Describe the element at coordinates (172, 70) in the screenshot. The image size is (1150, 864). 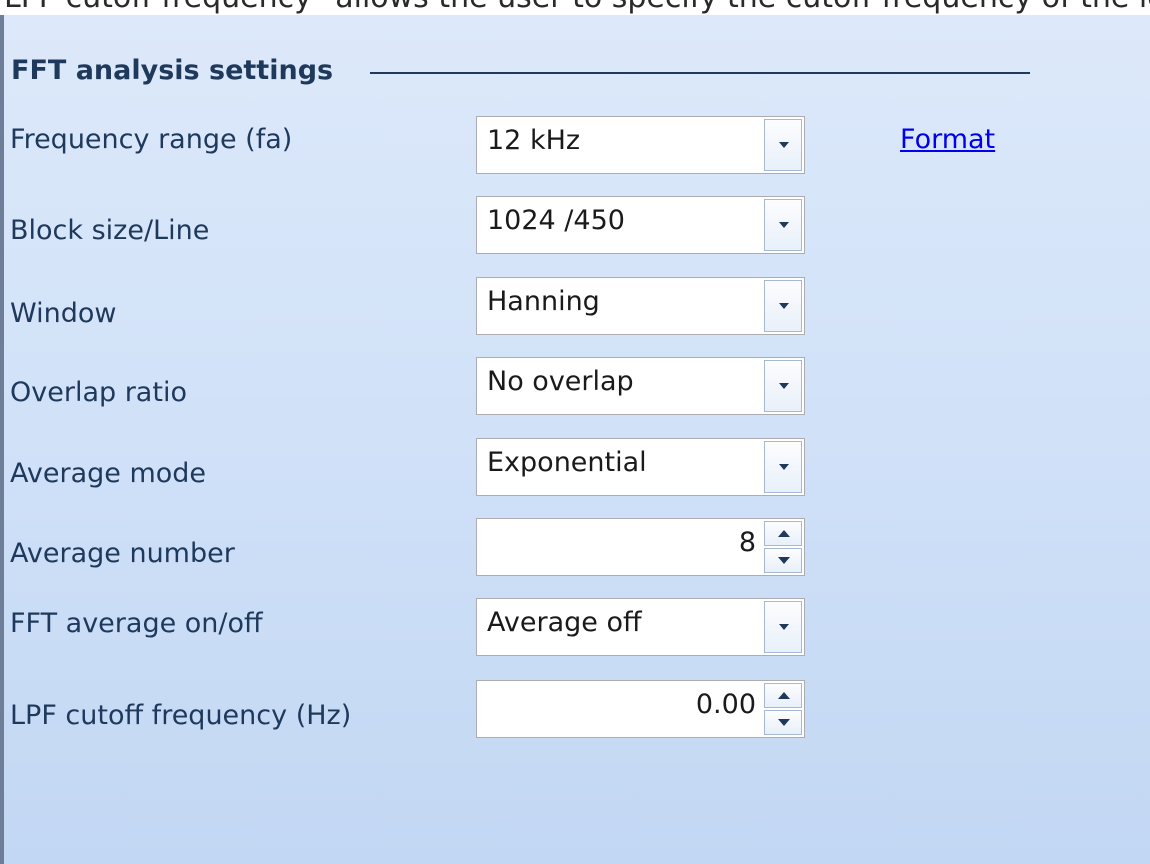
I see `group-title: FFT analysis settings` at that location.